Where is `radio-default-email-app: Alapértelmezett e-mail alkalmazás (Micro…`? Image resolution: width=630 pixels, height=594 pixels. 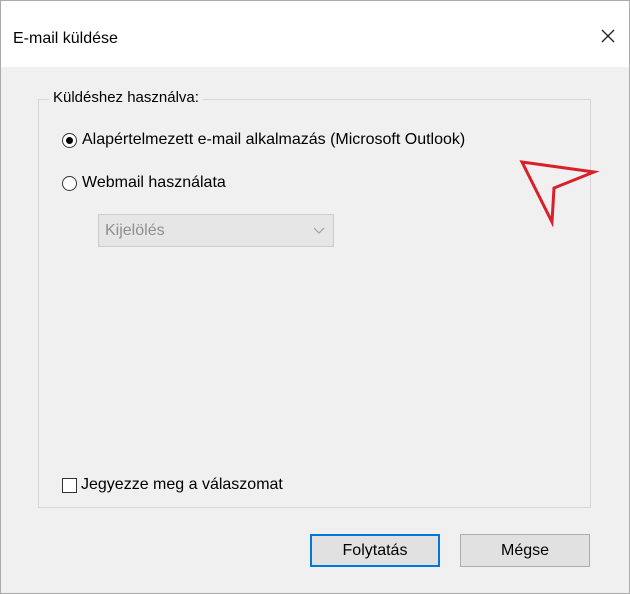 radio-default-email-app: Alapértelmezett e-mail alkalmazás (Micro… is located at coordinates (263, 140).